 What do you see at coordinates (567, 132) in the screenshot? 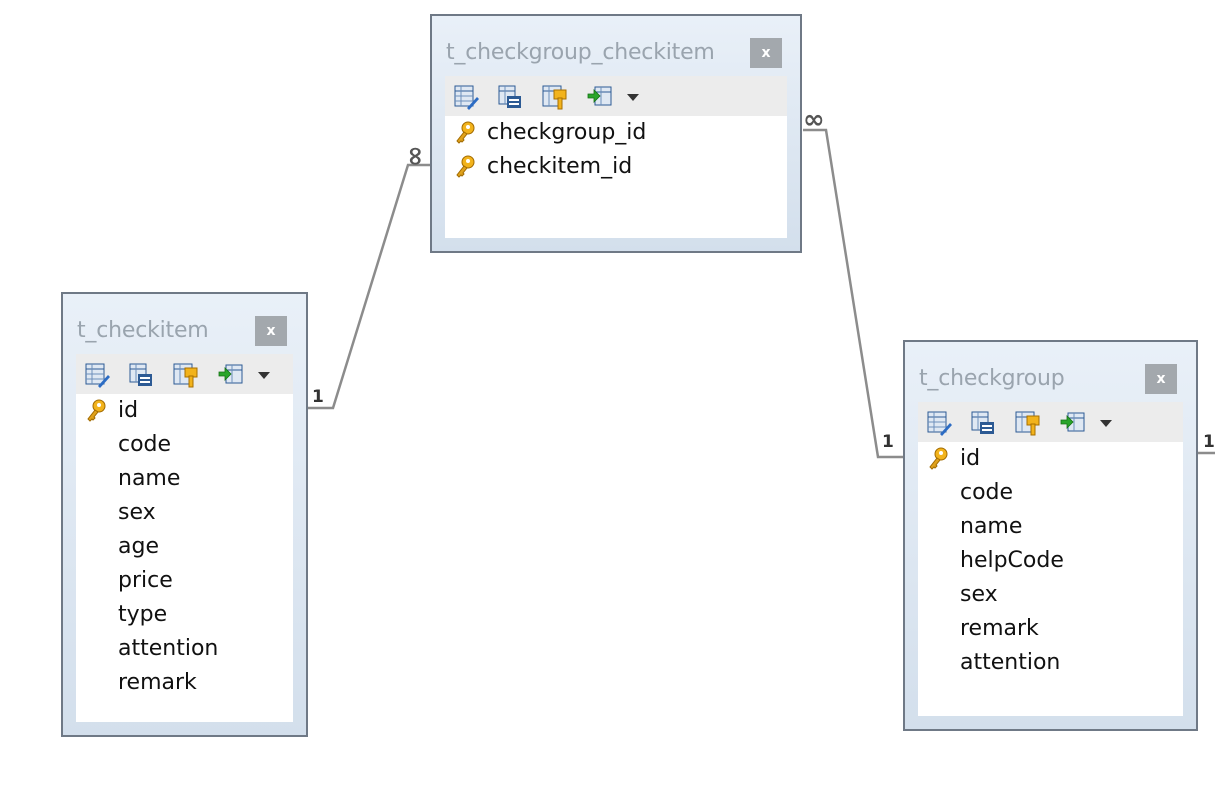
I see `field-name: checkgroup_id` at bounding box center [567, 132].